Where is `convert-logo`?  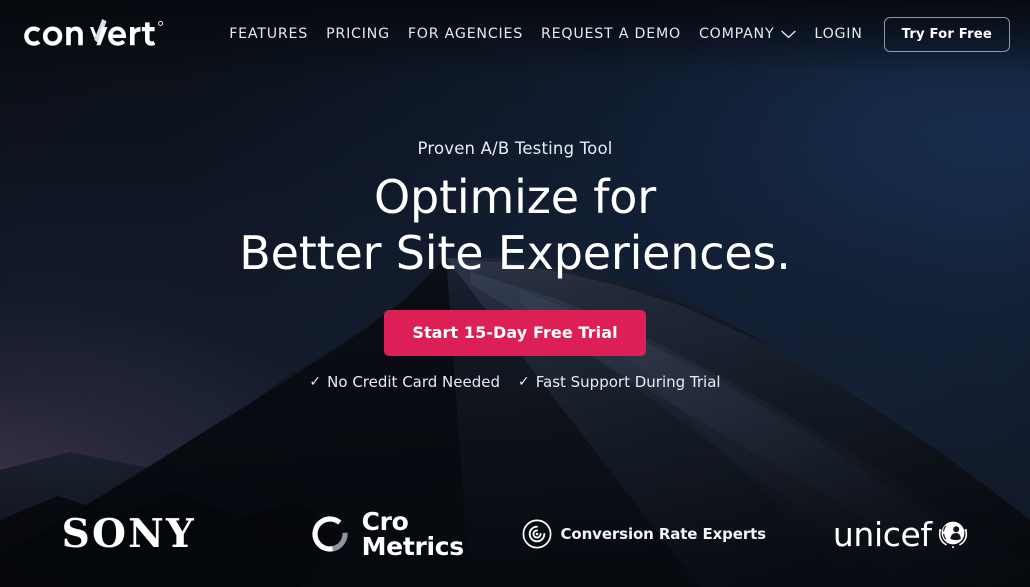
convert-logo is located at coordinates (93, 34).